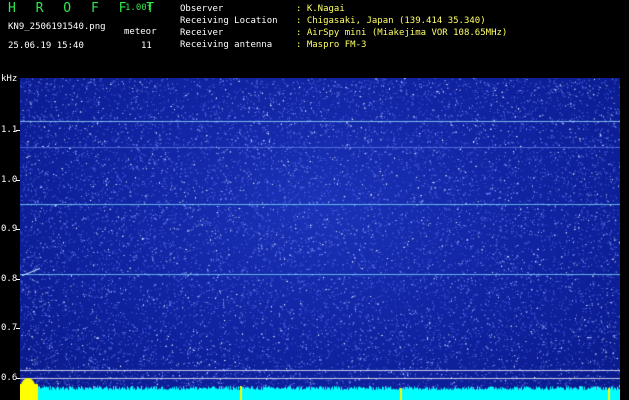 This screenshot has width=629, height=400. Describe the element at coordinates (46, 46) in the screenshot. I see `timestamp: 25.06.19 15:40` at that location.